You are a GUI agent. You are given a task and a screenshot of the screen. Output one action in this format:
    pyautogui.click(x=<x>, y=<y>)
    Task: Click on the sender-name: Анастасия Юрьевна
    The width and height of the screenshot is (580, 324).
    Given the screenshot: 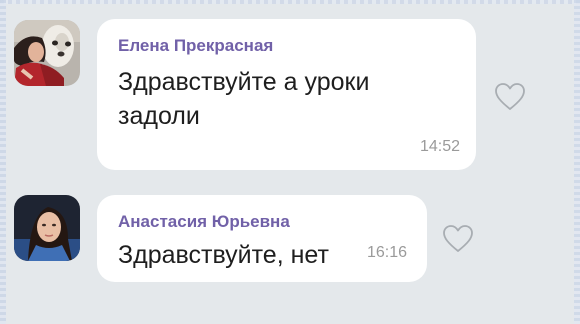 What is the action you would take?
    pyautogui.click(x=204, y=222)
    